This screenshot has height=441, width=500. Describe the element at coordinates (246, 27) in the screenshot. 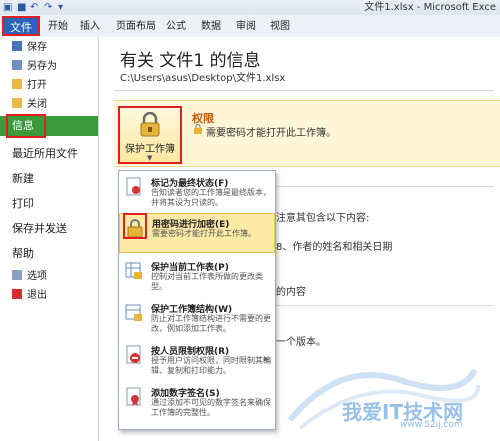

I see `tab-review: 审阅` at that location.